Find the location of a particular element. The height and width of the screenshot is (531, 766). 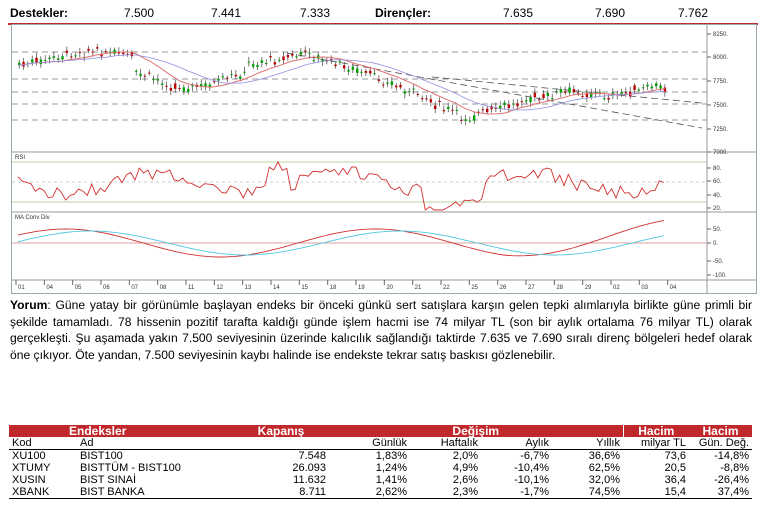

row-code: XUSIN is located at coordinates (29, 480).